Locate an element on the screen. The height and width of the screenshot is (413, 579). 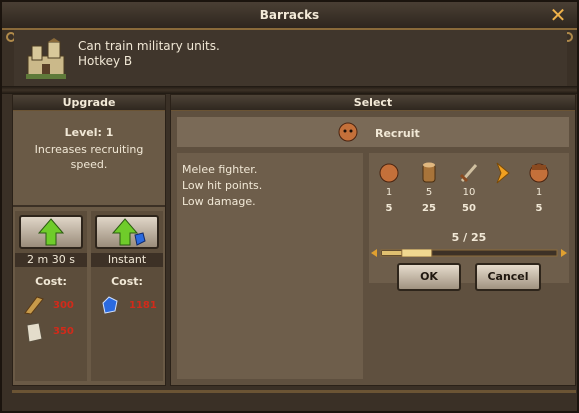
upgrade-divider is located at coordinates (89, 206).